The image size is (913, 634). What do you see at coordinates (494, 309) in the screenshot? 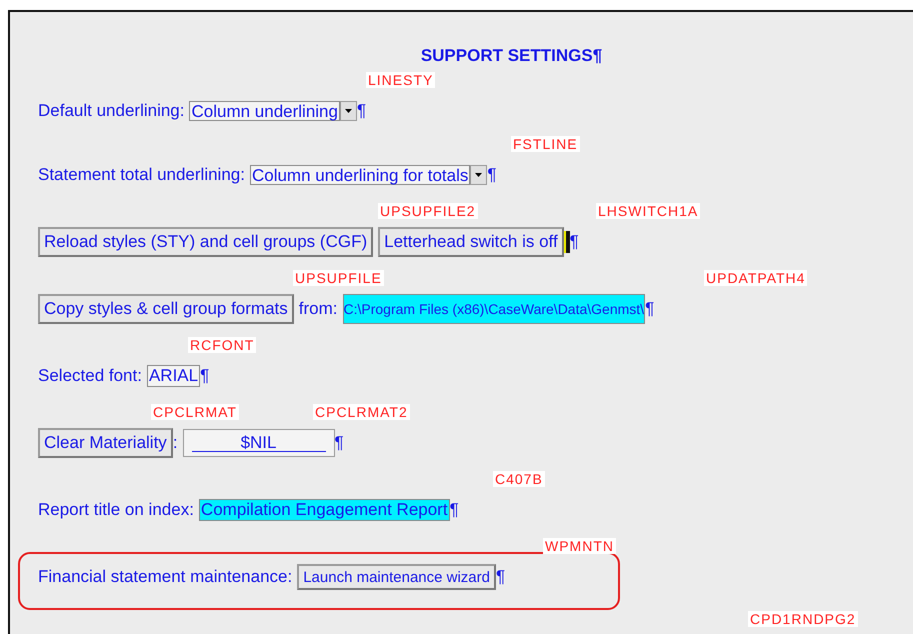
I see `input-field: C:\Program Files (x86)\CaseWare\Data\Genmst\` at bounding box center [494, 309].